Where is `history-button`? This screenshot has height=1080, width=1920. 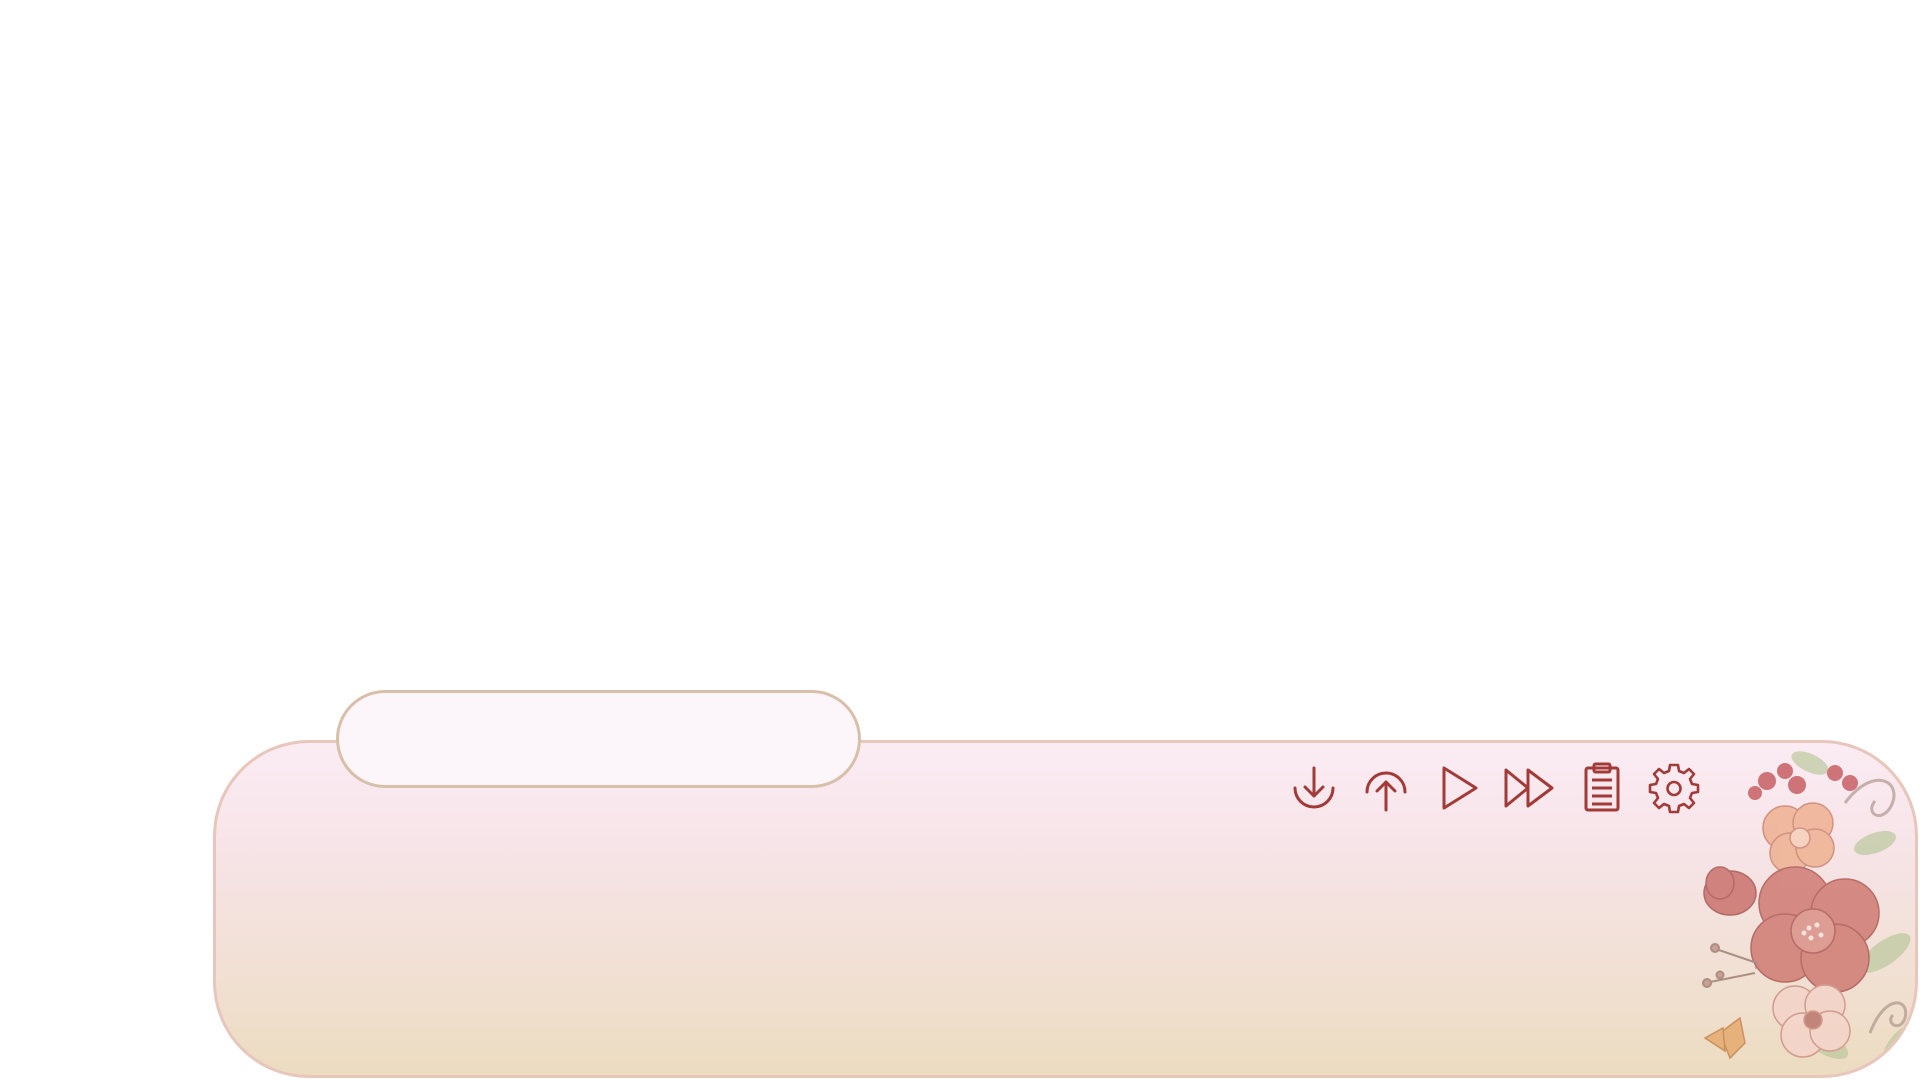
history-button is located at coordinates (1602, 788).